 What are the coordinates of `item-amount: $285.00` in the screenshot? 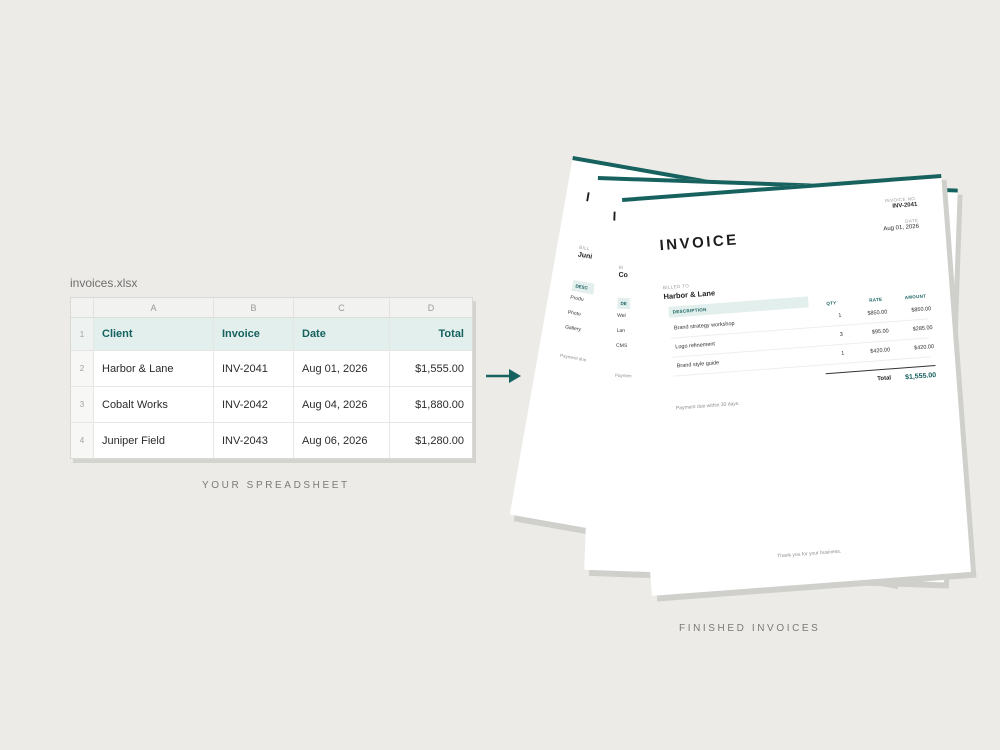 It's located at (922, 329).